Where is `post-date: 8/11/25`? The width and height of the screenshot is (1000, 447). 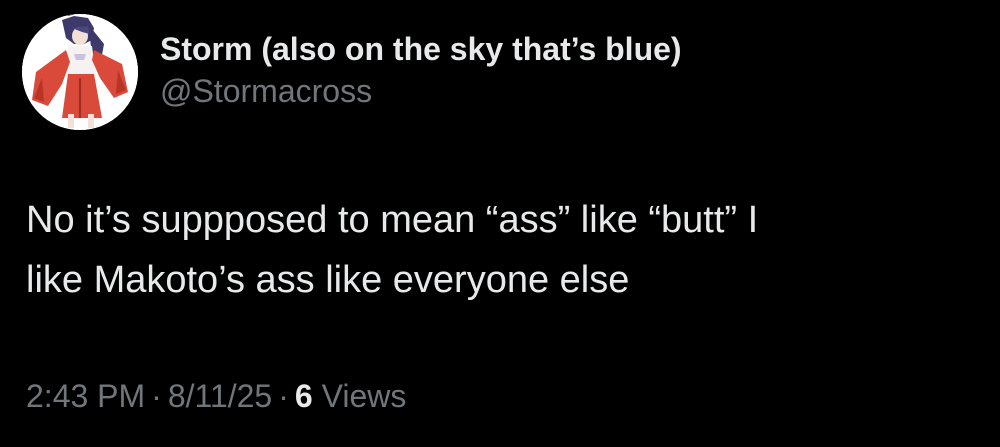 post-date: 8/11/25 is located at coordinates (220, 396).